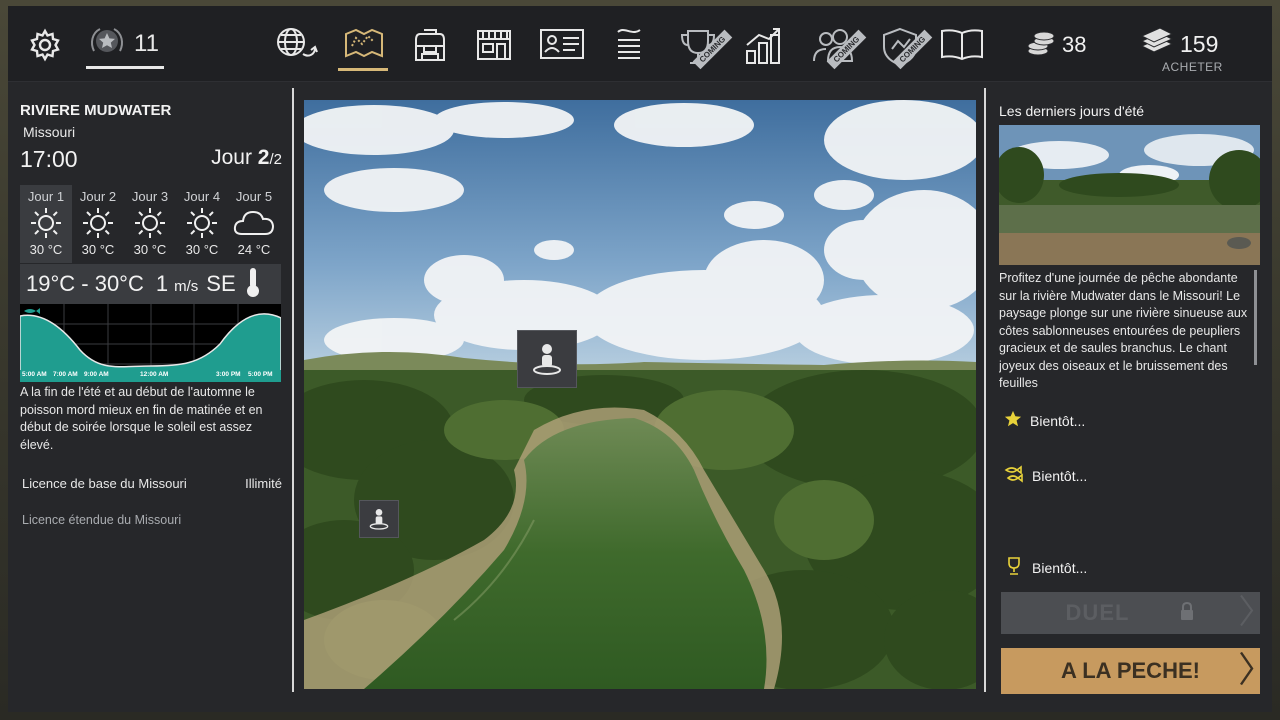  What do you see at coordinates (154, 374) in the screenshot?
I see `graph-label-3: 12:00 AM` at bounding box center [154, 374].